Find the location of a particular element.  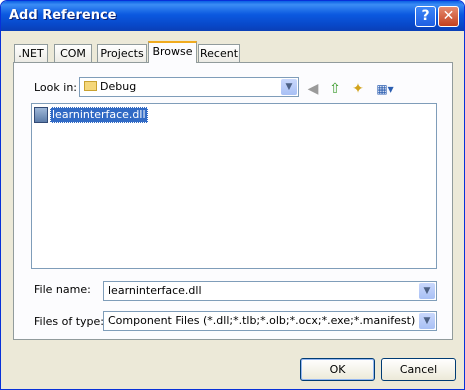

new-folder-icon: ✦ is located at coordinates (358, 89).